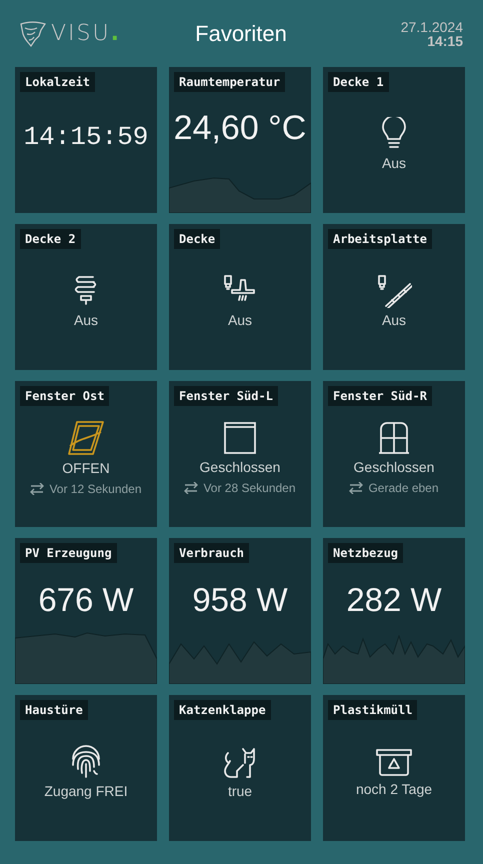  I want to click on tile-label: Fenster Ost, so click(65, 396).